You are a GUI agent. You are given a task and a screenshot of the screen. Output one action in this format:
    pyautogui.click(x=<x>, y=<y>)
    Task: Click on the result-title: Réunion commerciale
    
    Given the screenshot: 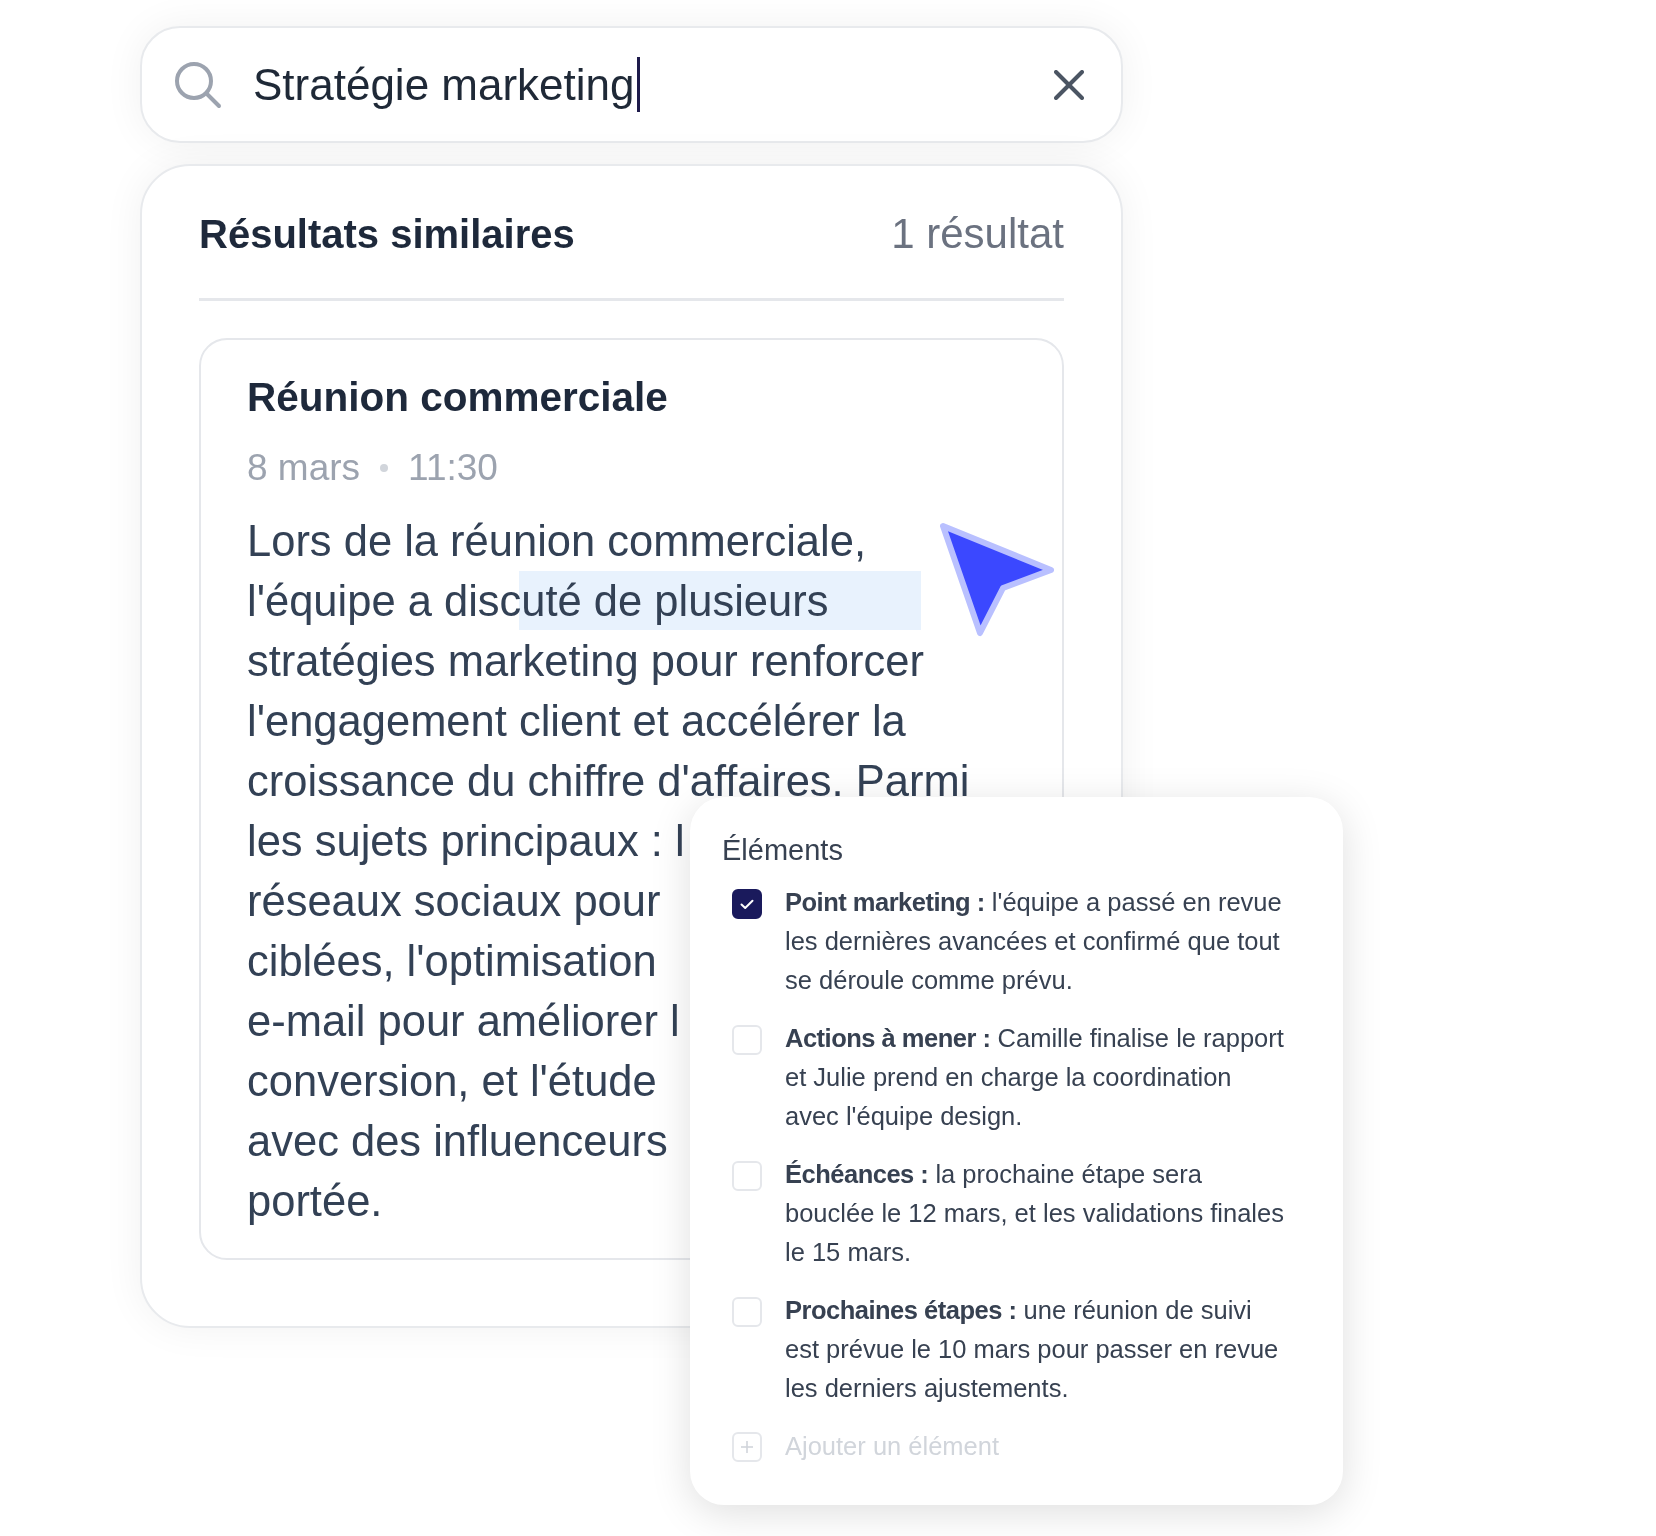 What is the action you would take?
    pyautogui.click(x=458, y=397)
    